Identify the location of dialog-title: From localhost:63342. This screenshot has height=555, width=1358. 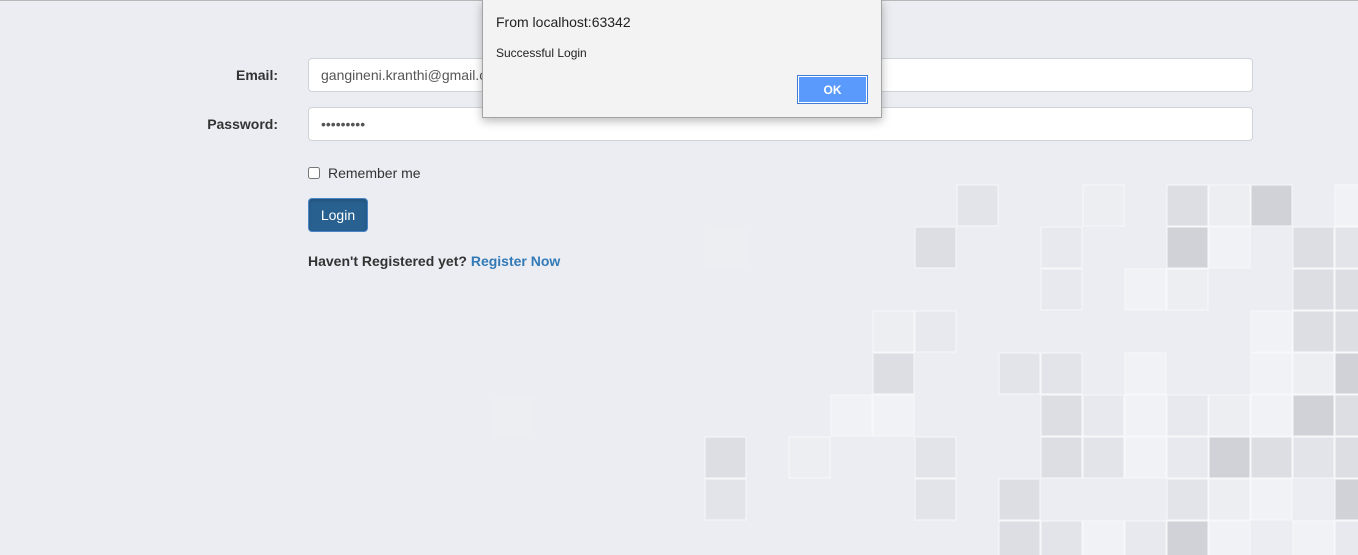
(563, 22).